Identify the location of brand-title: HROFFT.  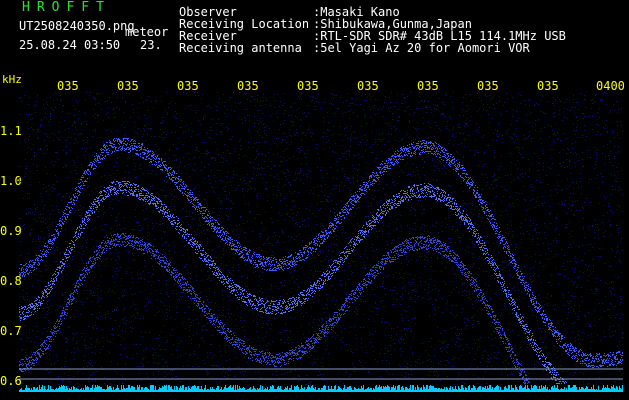
(66, 7).